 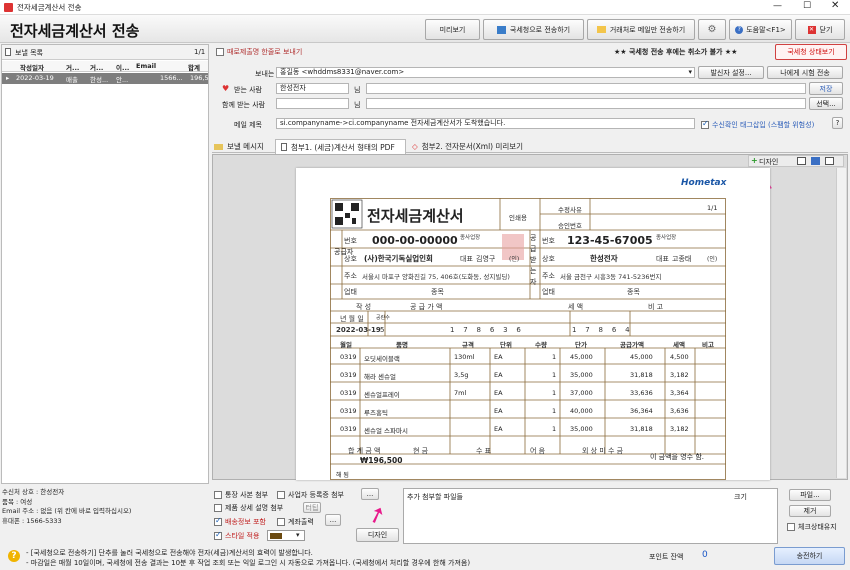 What do you see at coordinates (610, 240) in the screenshot?
I see `buyer-reg: 123-45-67005` at bounding box center [610, 240].